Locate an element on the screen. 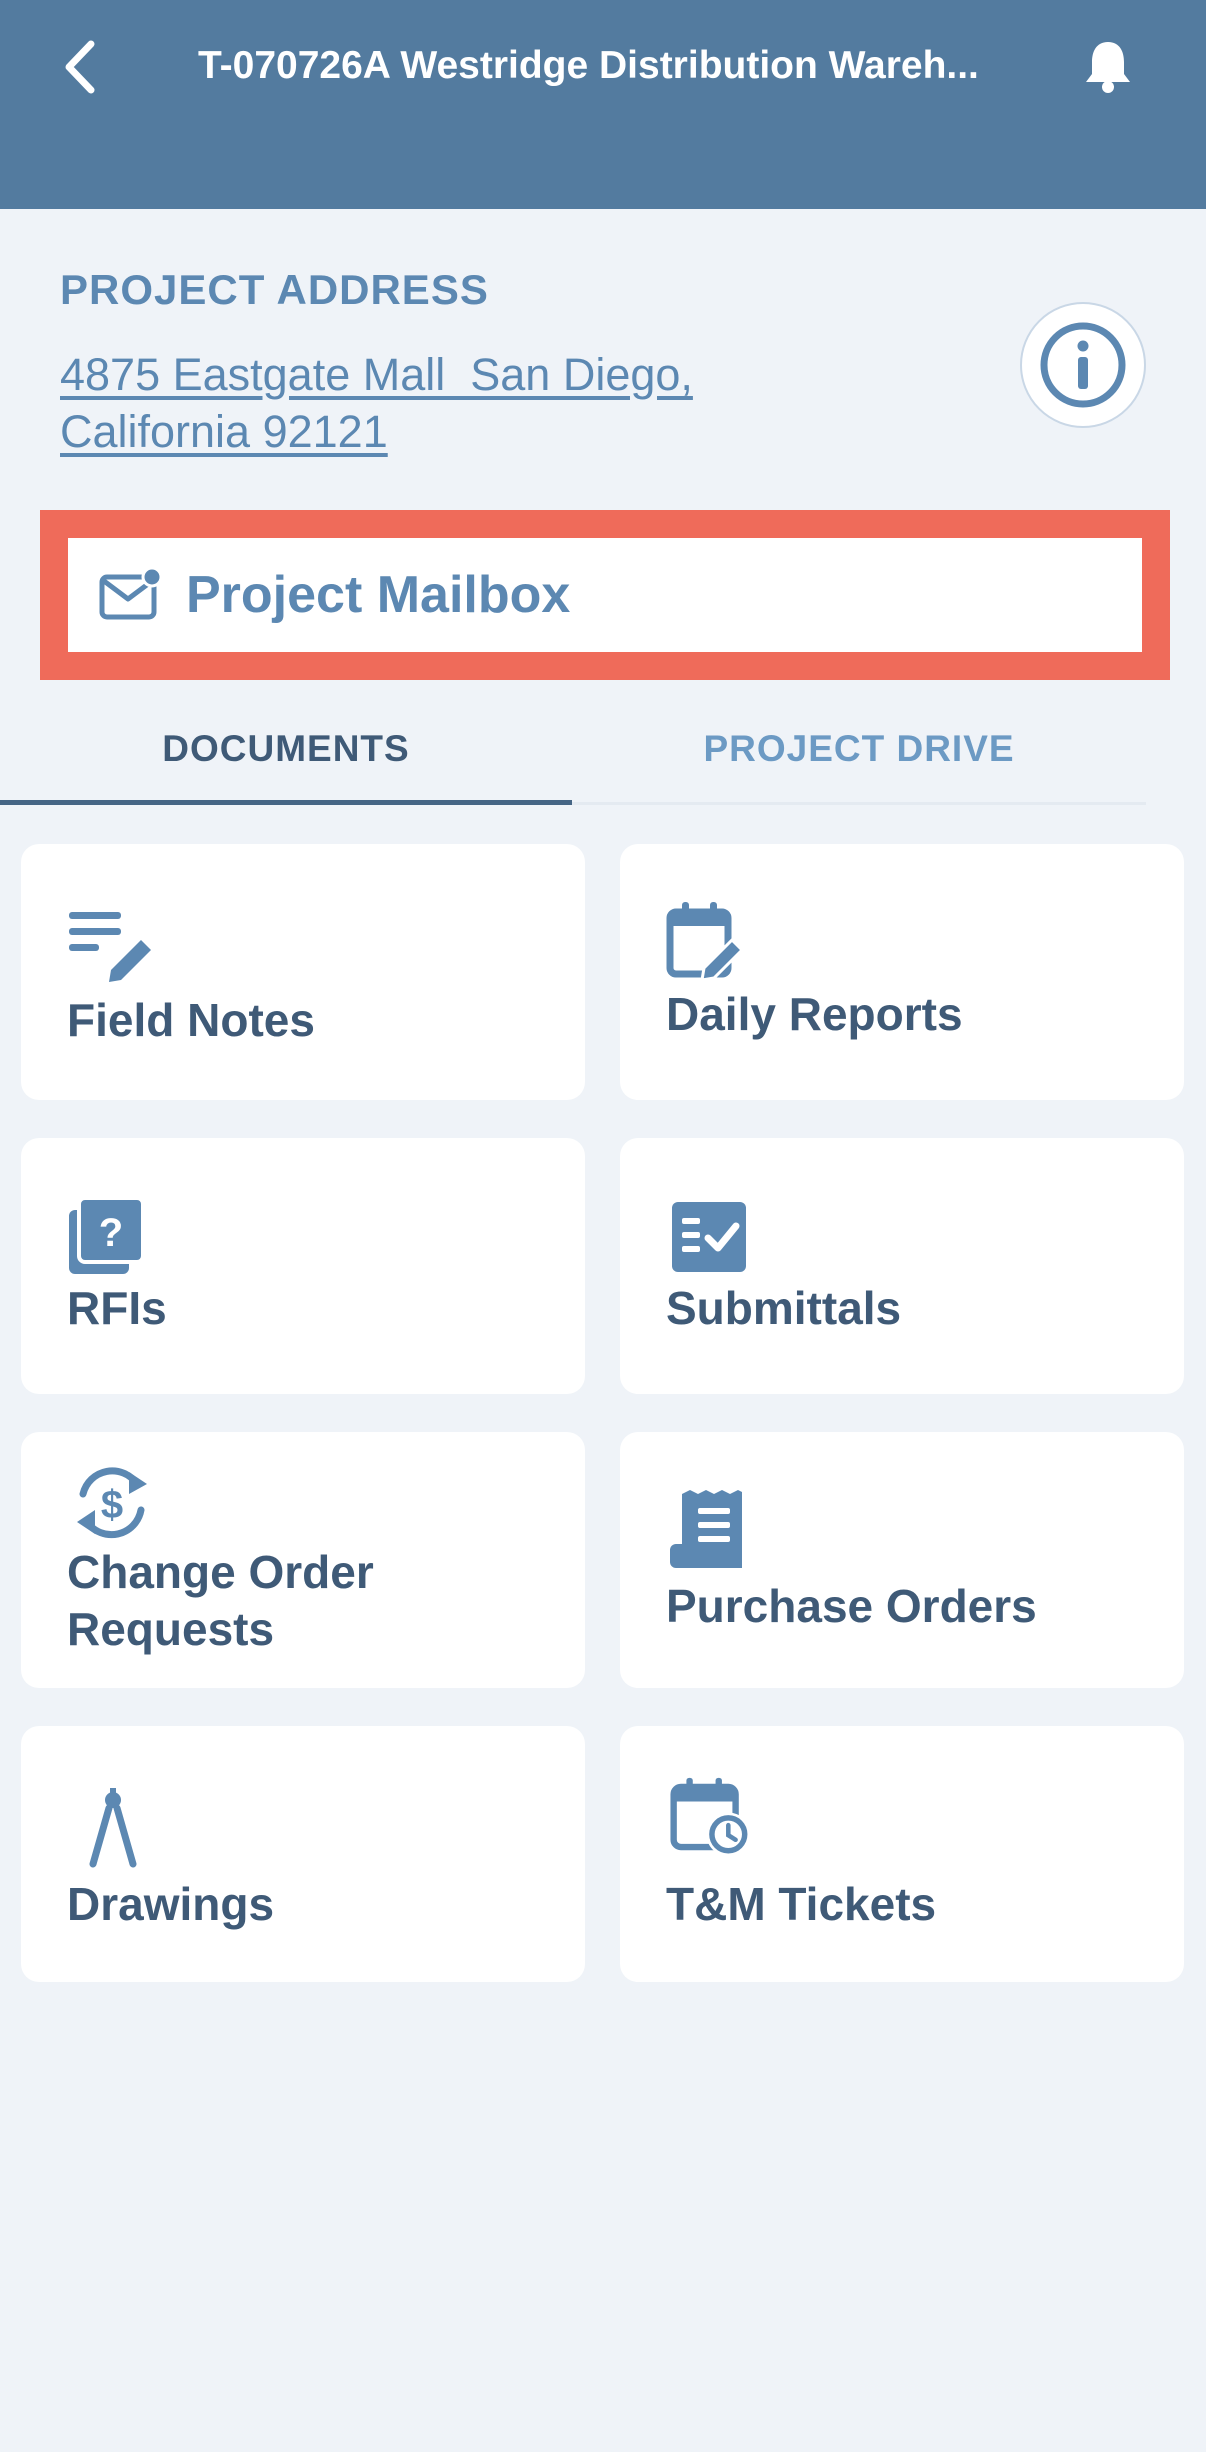  tm-tickets-card: T&M Tickets is located at coordinates (902, 1854).